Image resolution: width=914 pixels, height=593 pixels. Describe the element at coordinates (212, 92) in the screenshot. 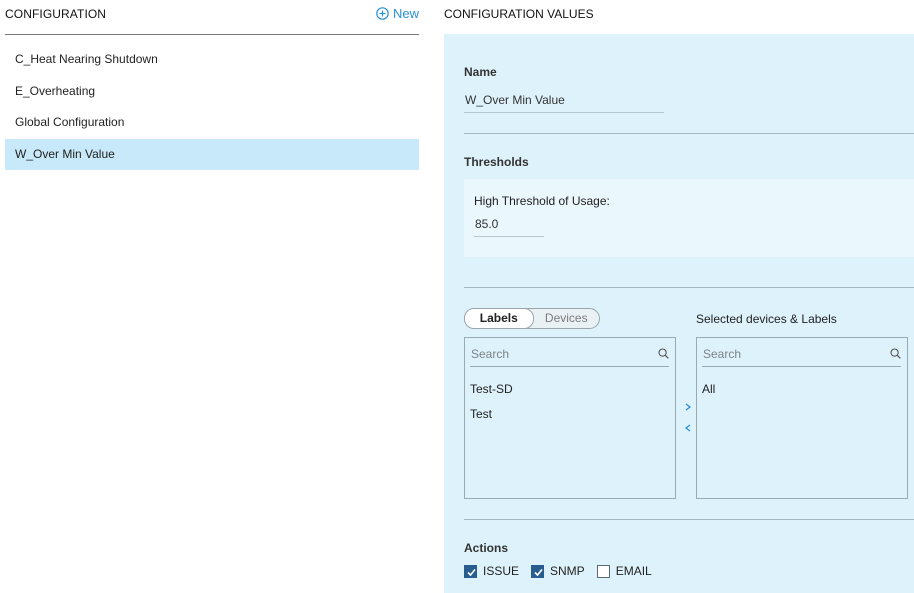

I see `configuration-item: E_Overheating` at that location.